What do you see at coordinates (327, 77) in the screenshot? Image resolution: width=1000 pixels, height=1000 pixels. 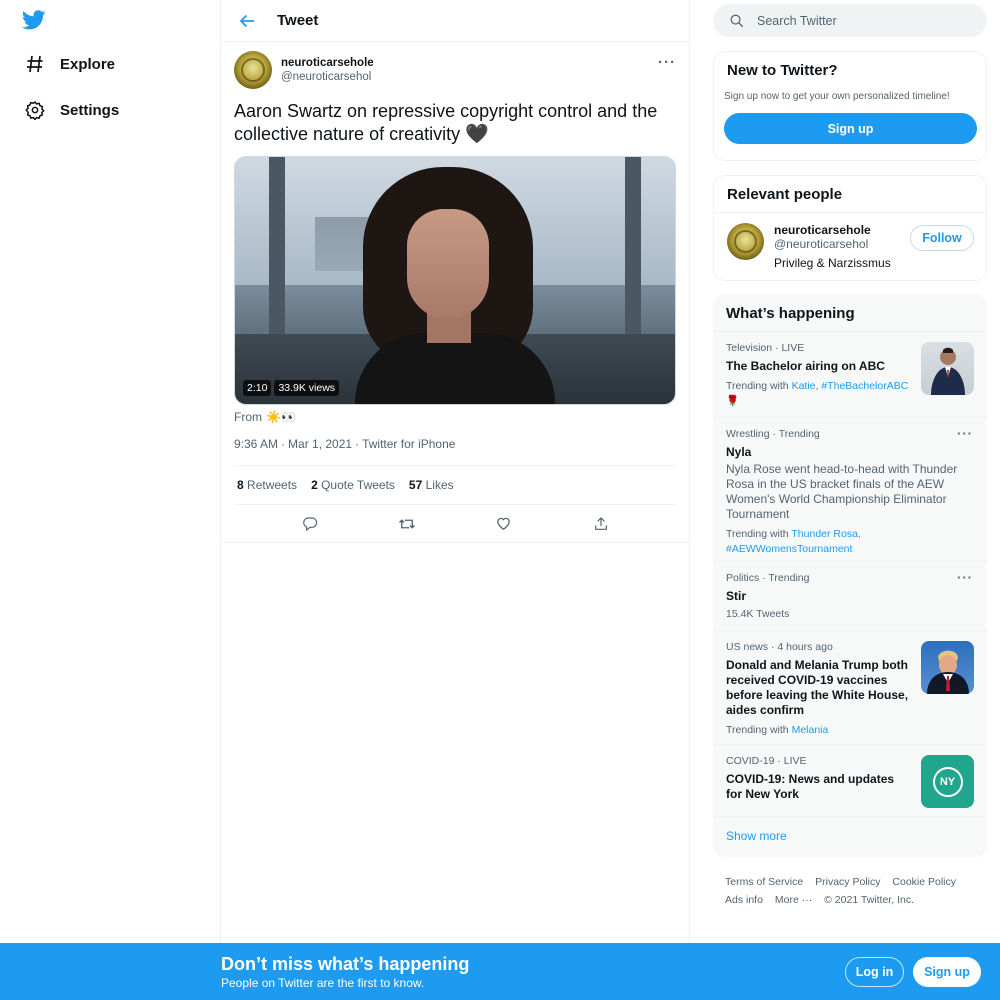 I see `author-handle: @neuroticarsehol` at bounding box center [327, 77].